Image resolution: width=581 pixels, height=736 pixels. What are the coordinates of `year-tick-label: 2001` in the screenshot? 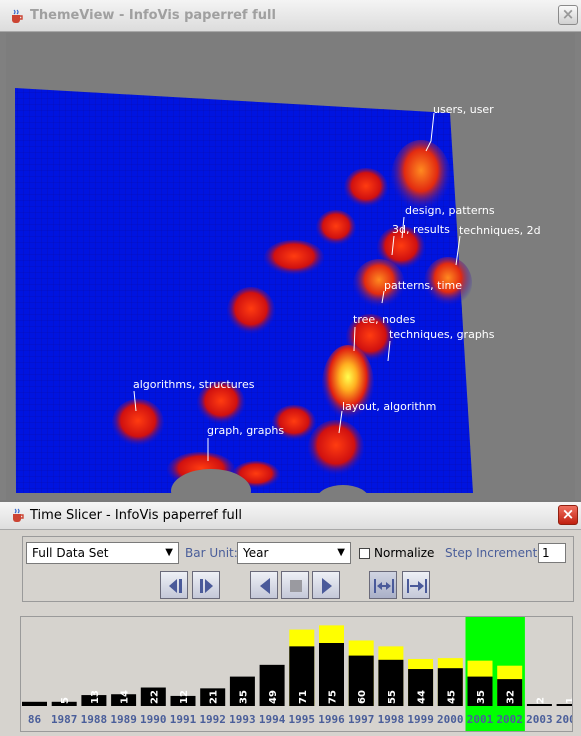 It's located at (480, 719).